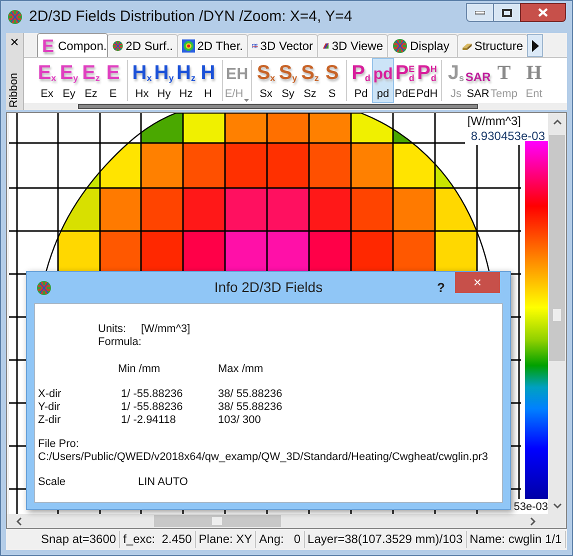 The width and height of the screenshot is (573, 556). What do you see at coordinates (208, 80) in the screenshot?
I see `ribbon-button: H H` at bounding box center [208, 80].